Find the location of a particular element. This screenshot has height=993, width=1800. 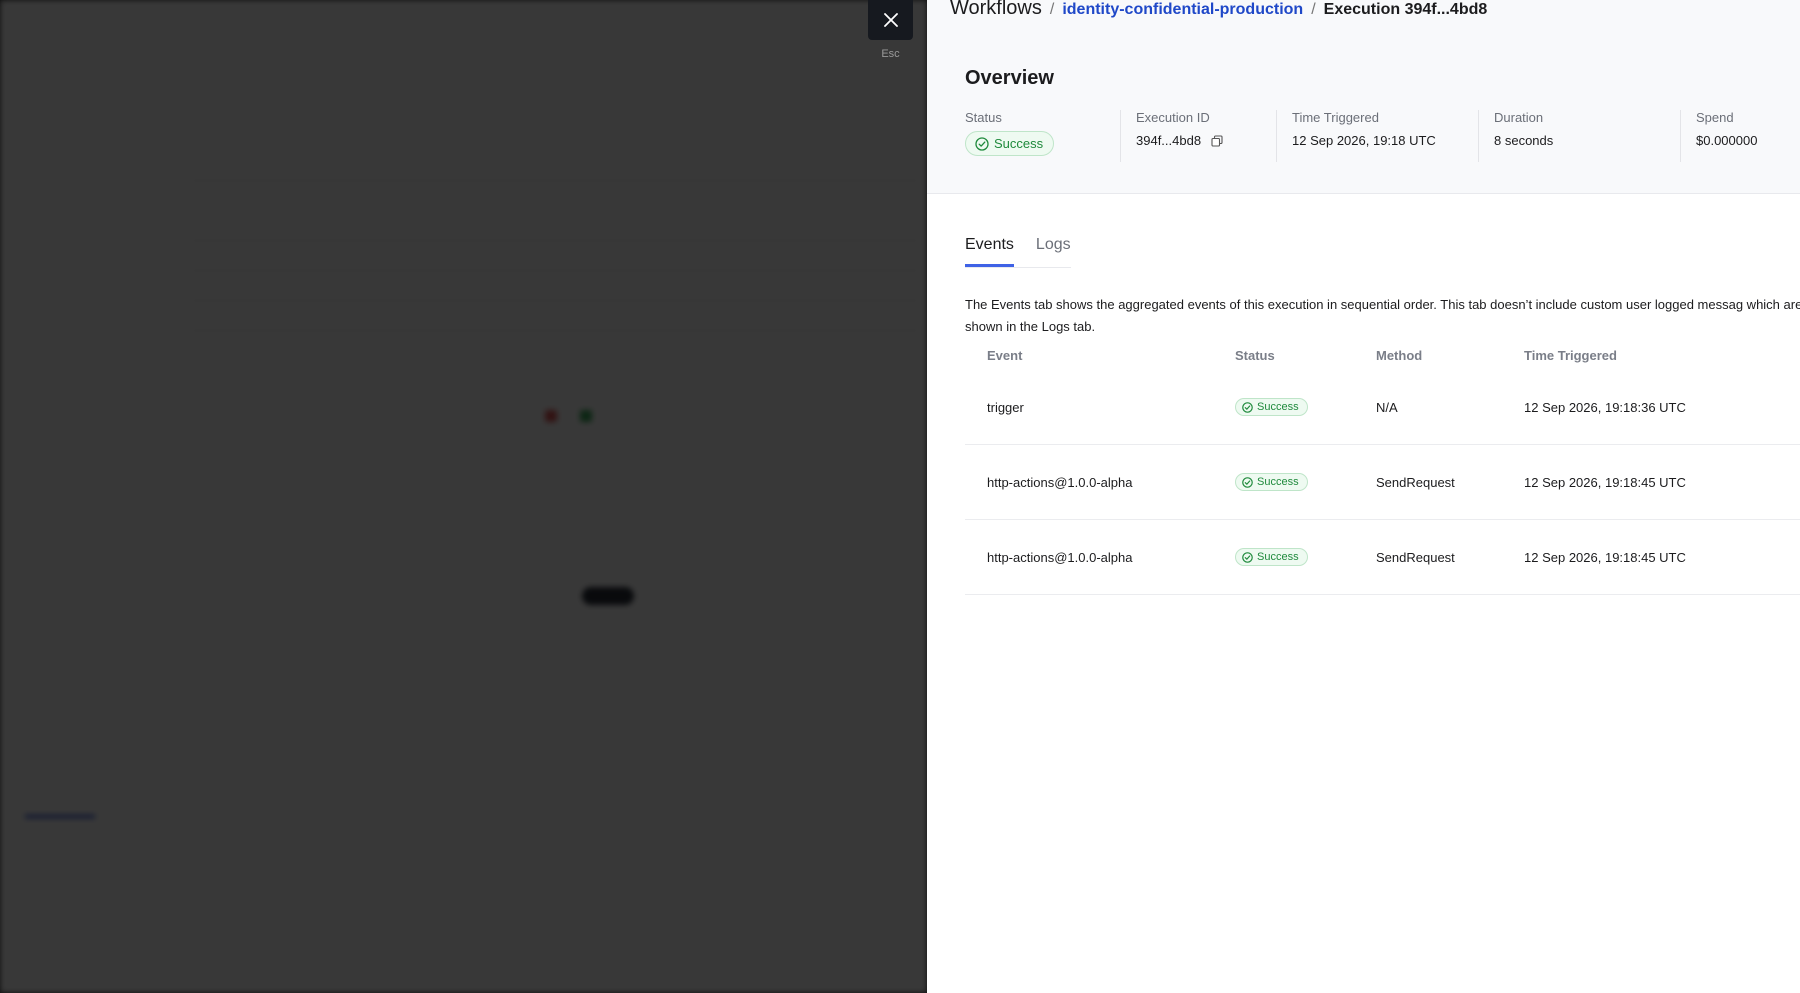

overview-execution-id: Execution ID 394f...4bd8 is located at coordinates (1206, 136).